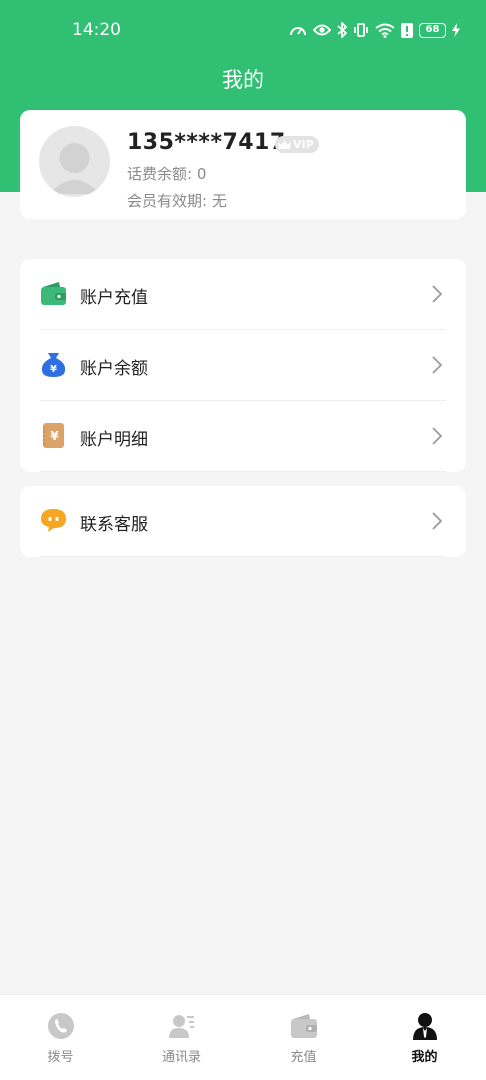 This screenshot has height=1080, width=486. I want to click on bluetooth-icon, so click(342, 30).